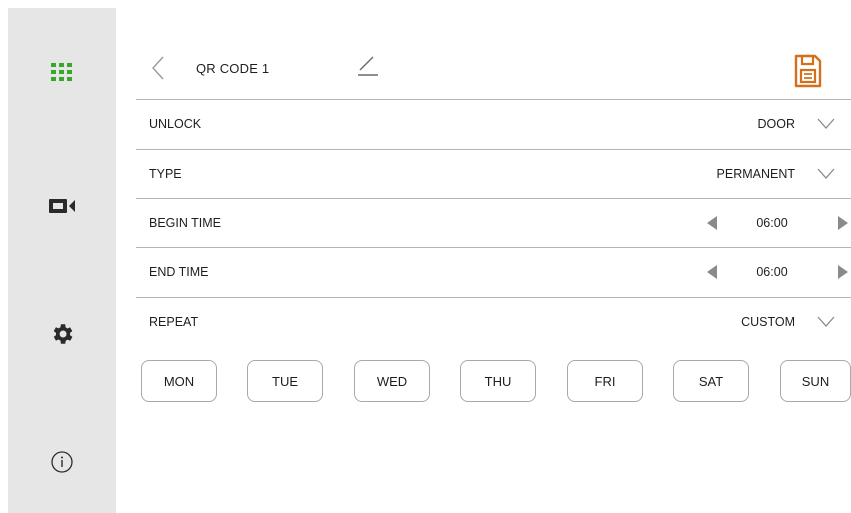 The height and width of the screenshot is (513, 851). What do you see at coordinates (62, 260) in the screenshot?
I see `sidebar` at bounding box center [62, 260].